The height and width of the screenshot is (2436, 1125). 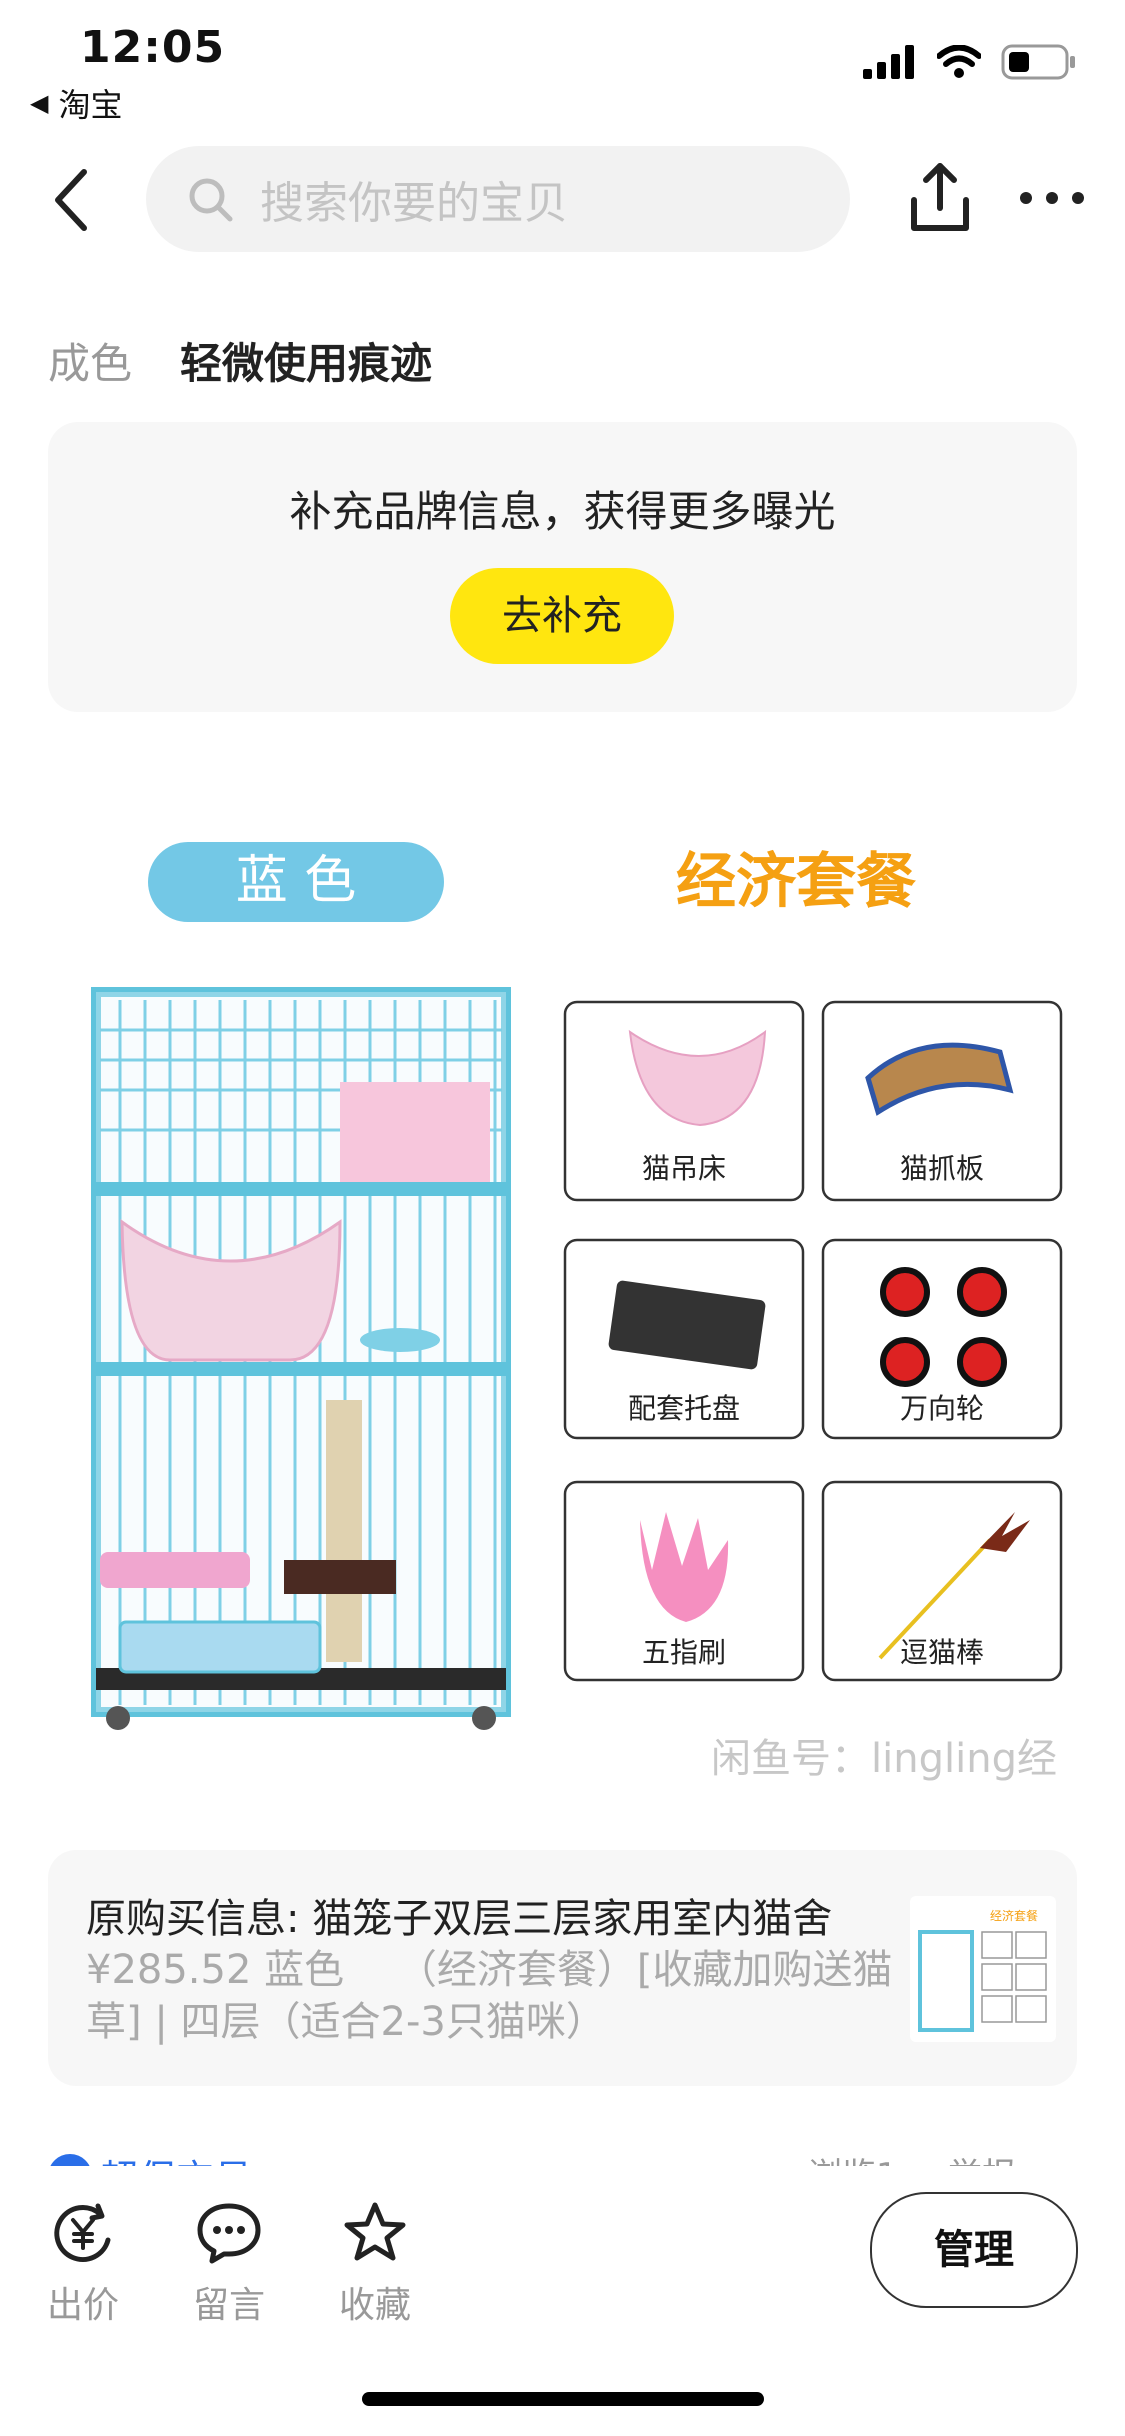 What do you see at coordinates (211, 200) in the screenshot?
I see `search-icon` at bounding box center [211, 200].